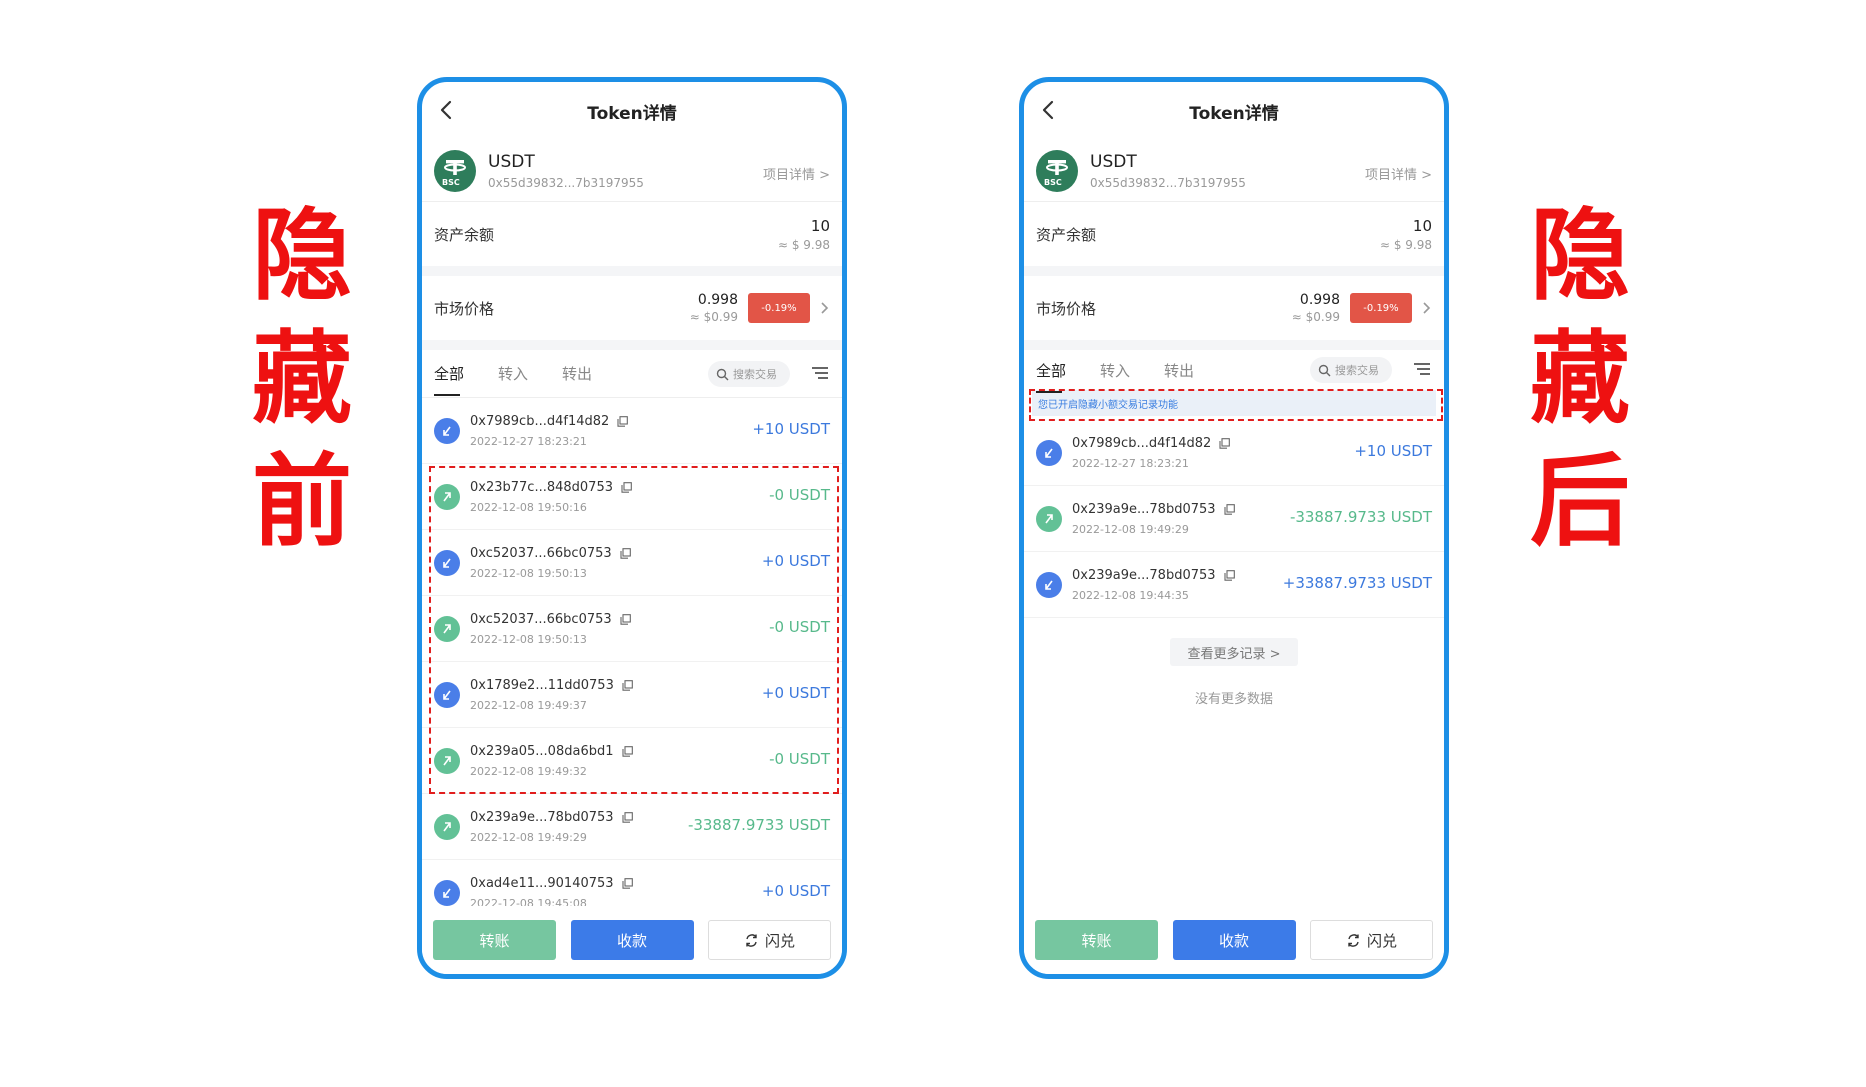 This screenshot has height=1087, width=1866. Describe the element at coordinates (779, 940) in the screenshot. I see `swap-label: 闪兑` at that location.